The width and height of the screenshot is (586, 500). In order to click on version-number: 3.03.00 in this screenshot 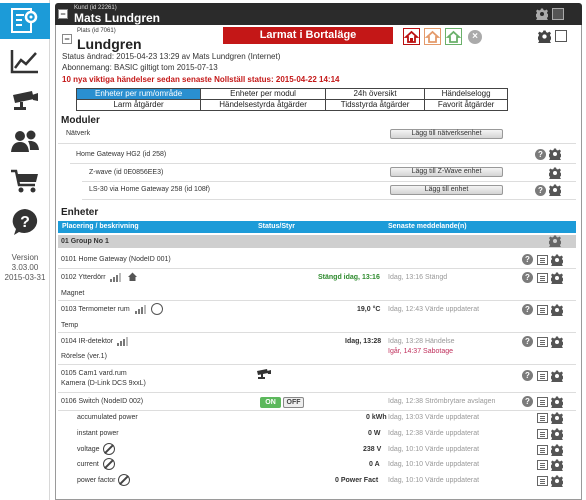, I will do `click(25, 267)`.